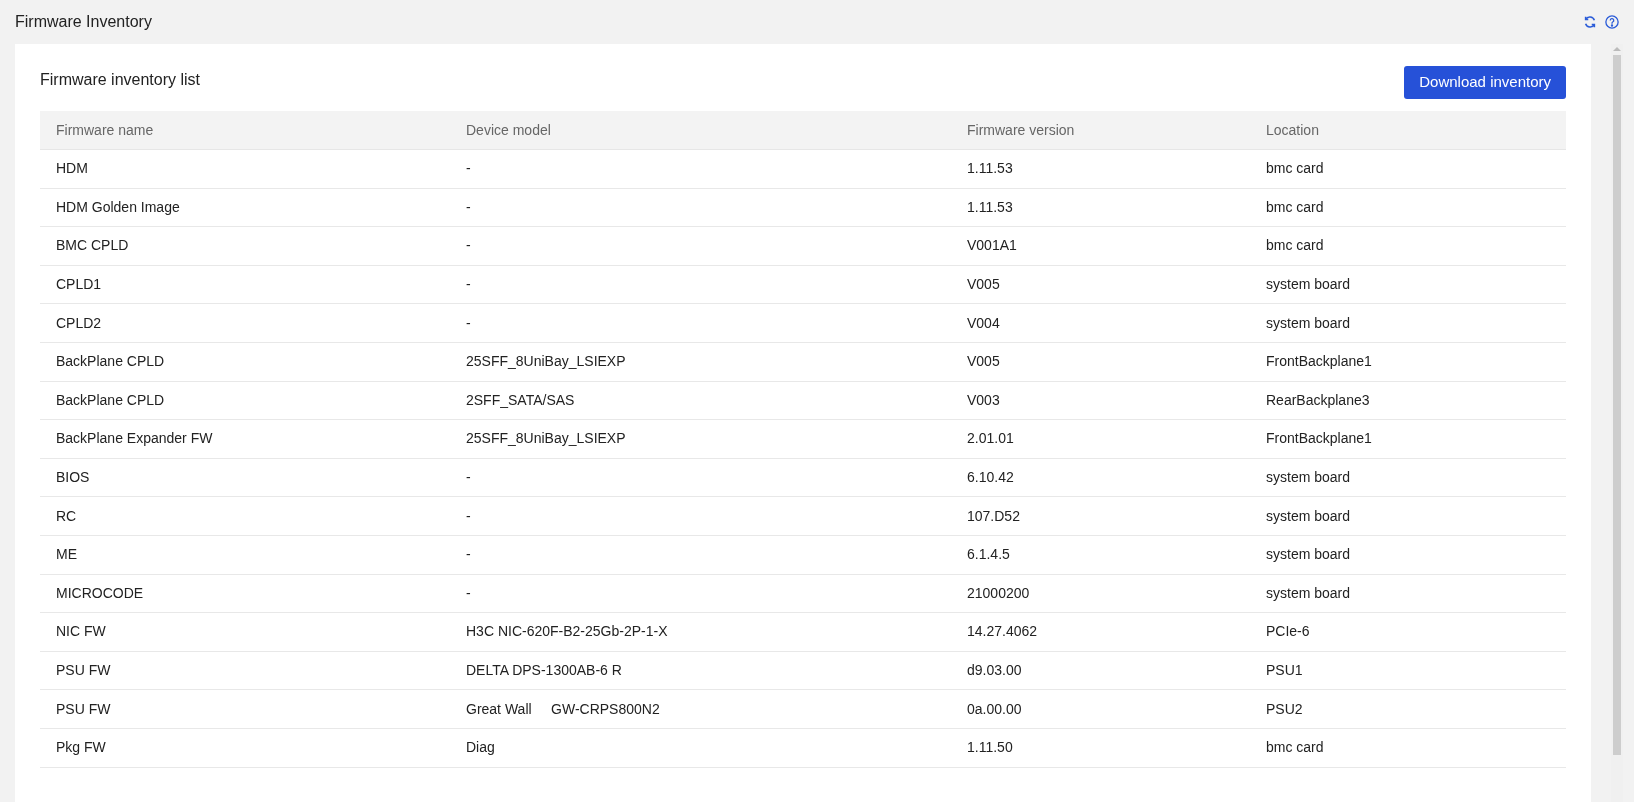 The height and width of the screenshot is (802, 1634). What do you see at coordinates (1612, 22) in the screenshot?
I see `help-icon` at bounding box center [1612, 22].